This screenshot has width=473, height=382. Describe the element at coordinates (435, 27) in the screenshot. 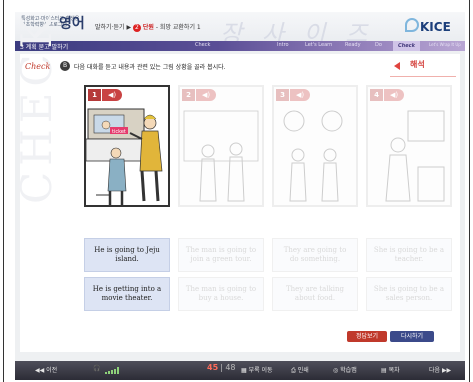

I see `kice-logo: KICE` at that location.